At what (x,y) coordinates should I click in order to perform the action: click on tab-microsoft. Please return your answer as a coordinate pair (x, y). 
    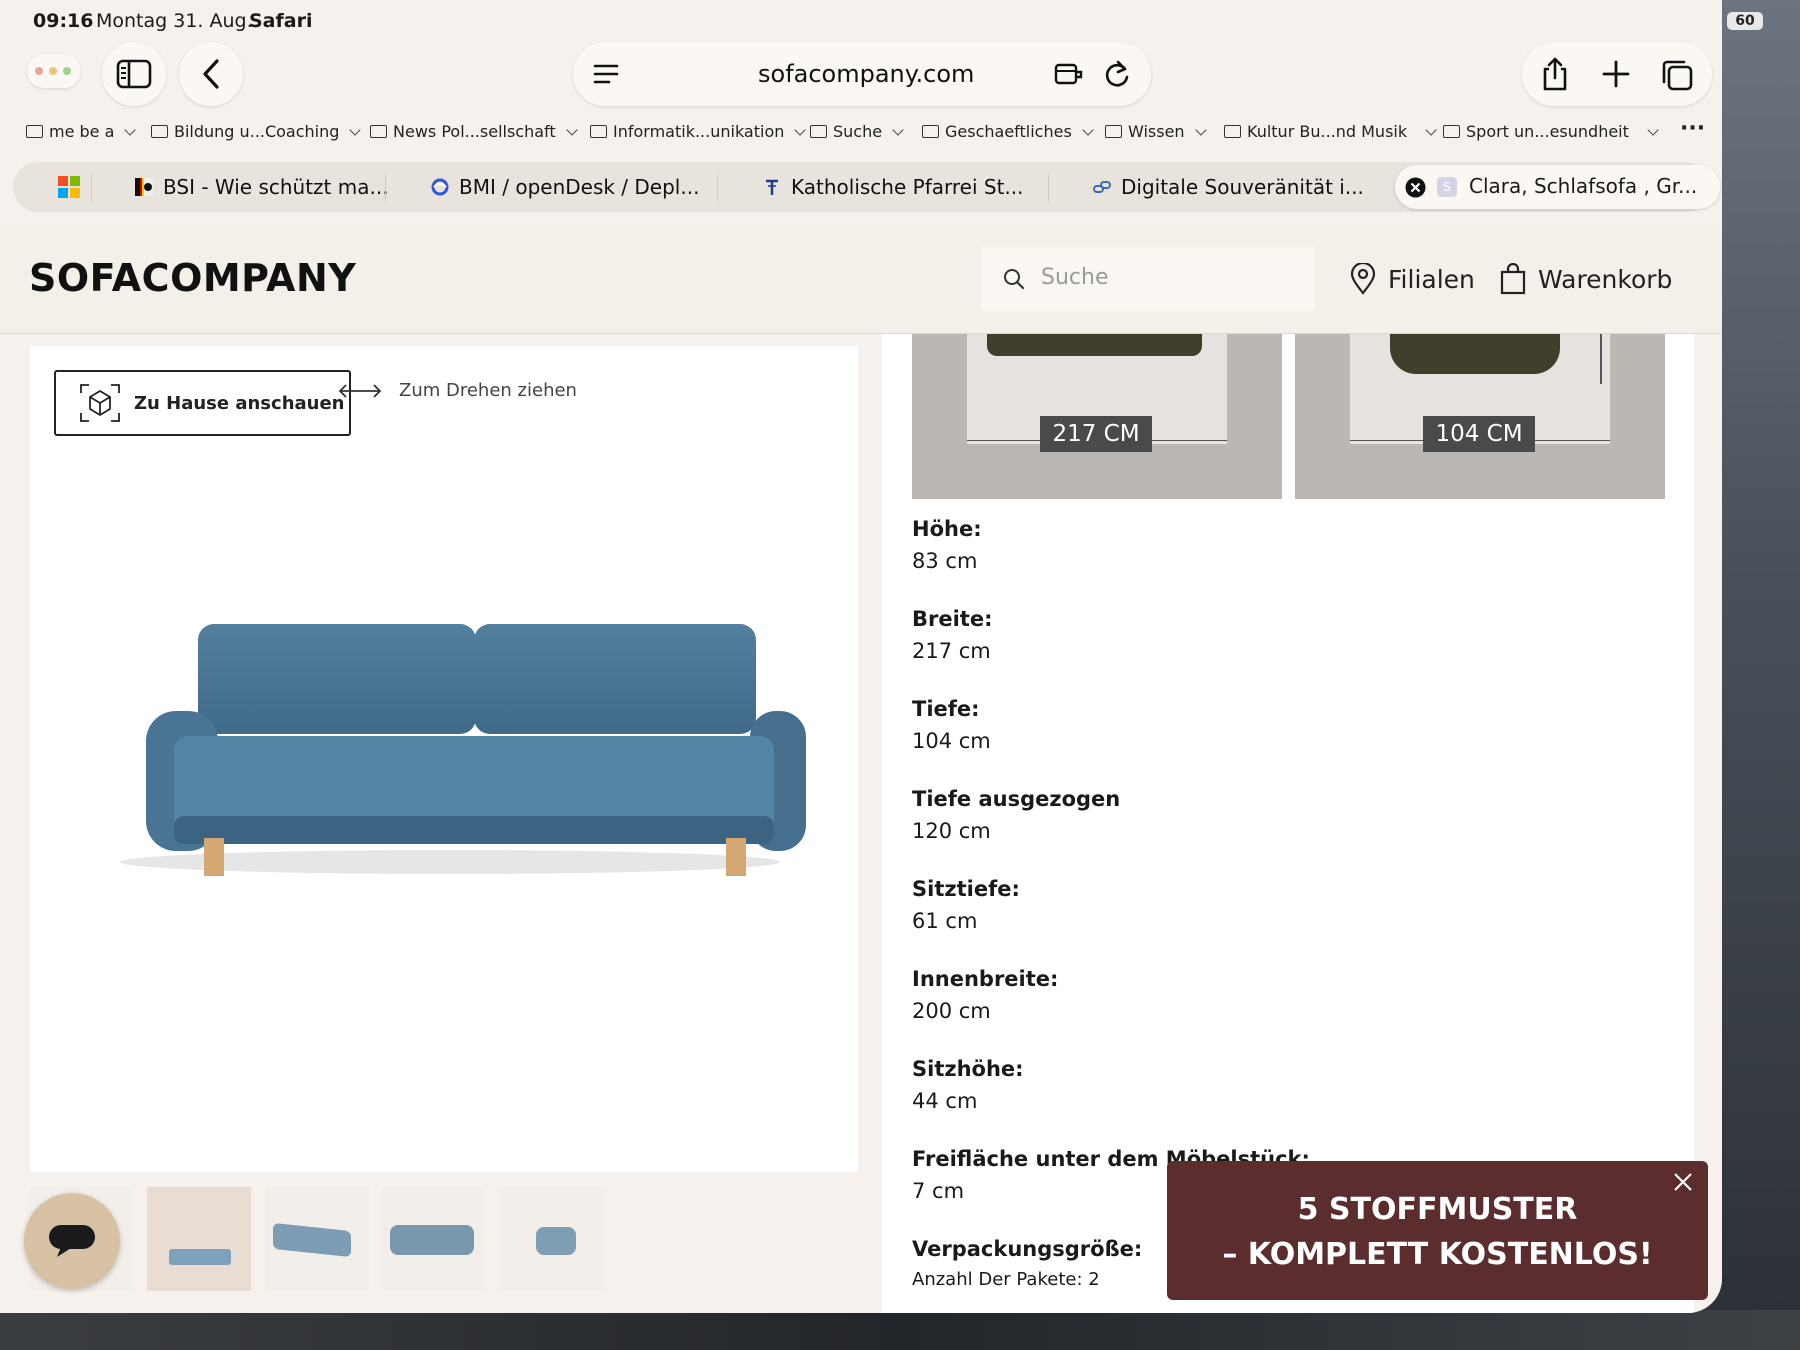
    Looking at the image, I should click on (69, 187).